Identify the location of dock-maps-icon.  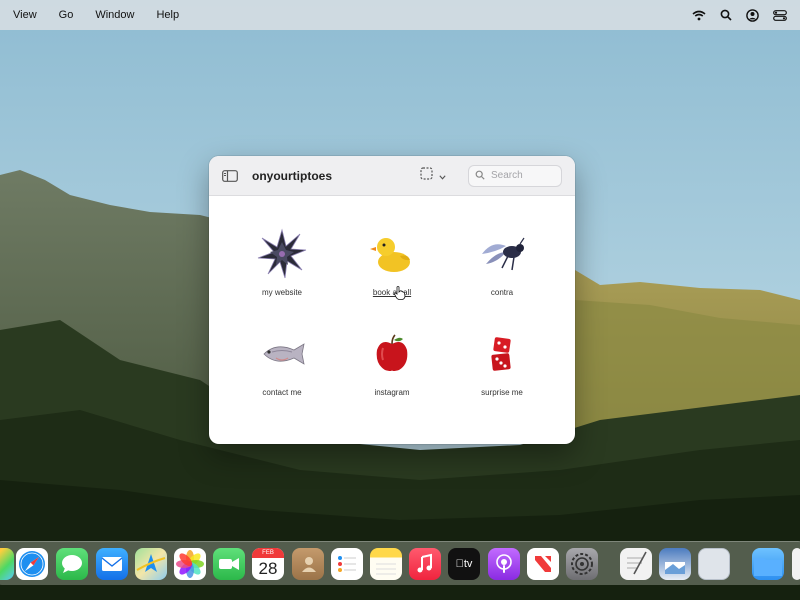
(151, 564).